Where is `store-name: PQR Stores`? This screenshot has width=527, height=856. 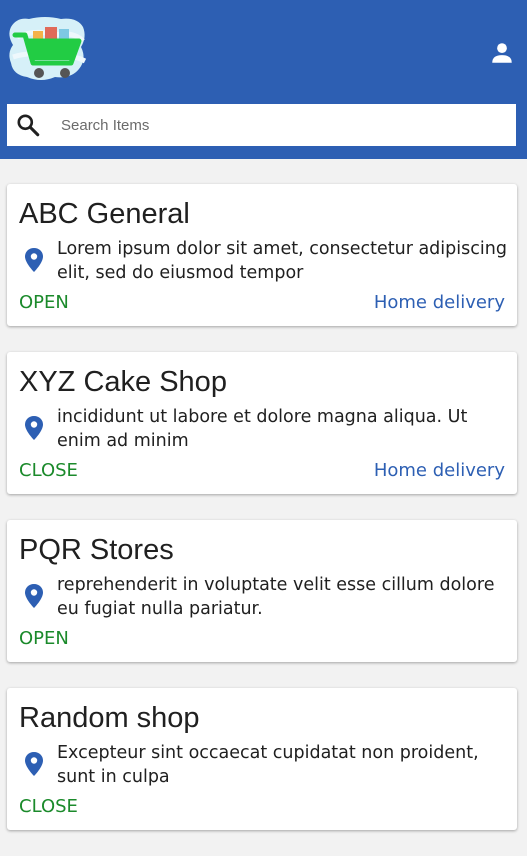
store-name: PQR Stores is located at coordinates (96, 550).